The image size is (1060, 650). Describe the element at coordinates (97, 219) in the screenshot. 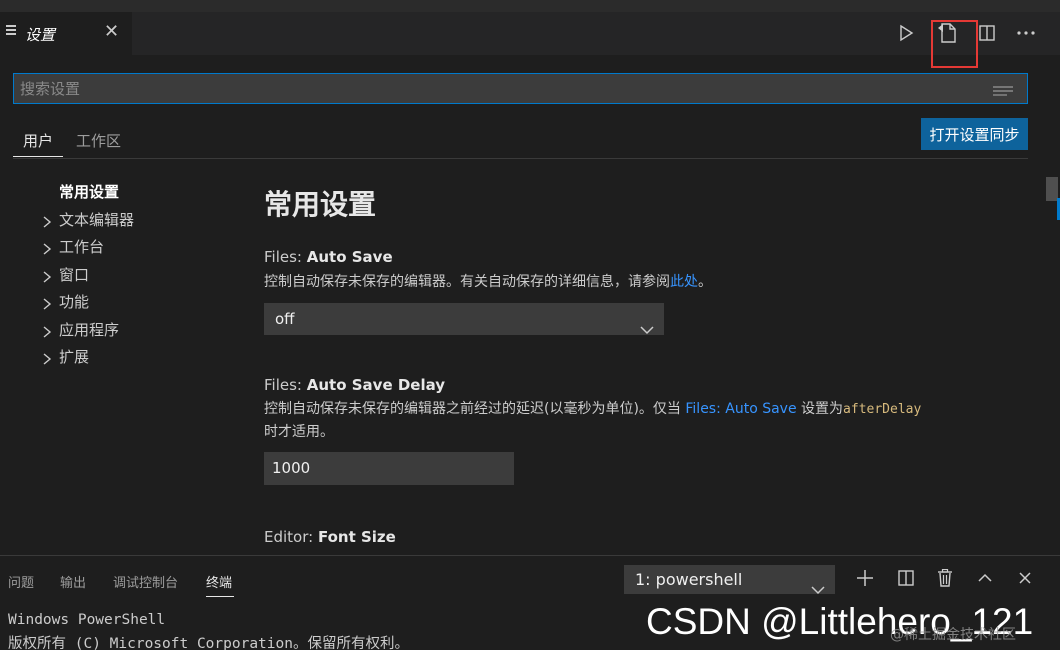

I see `toc-item-label: 文本编辑器` at that location.